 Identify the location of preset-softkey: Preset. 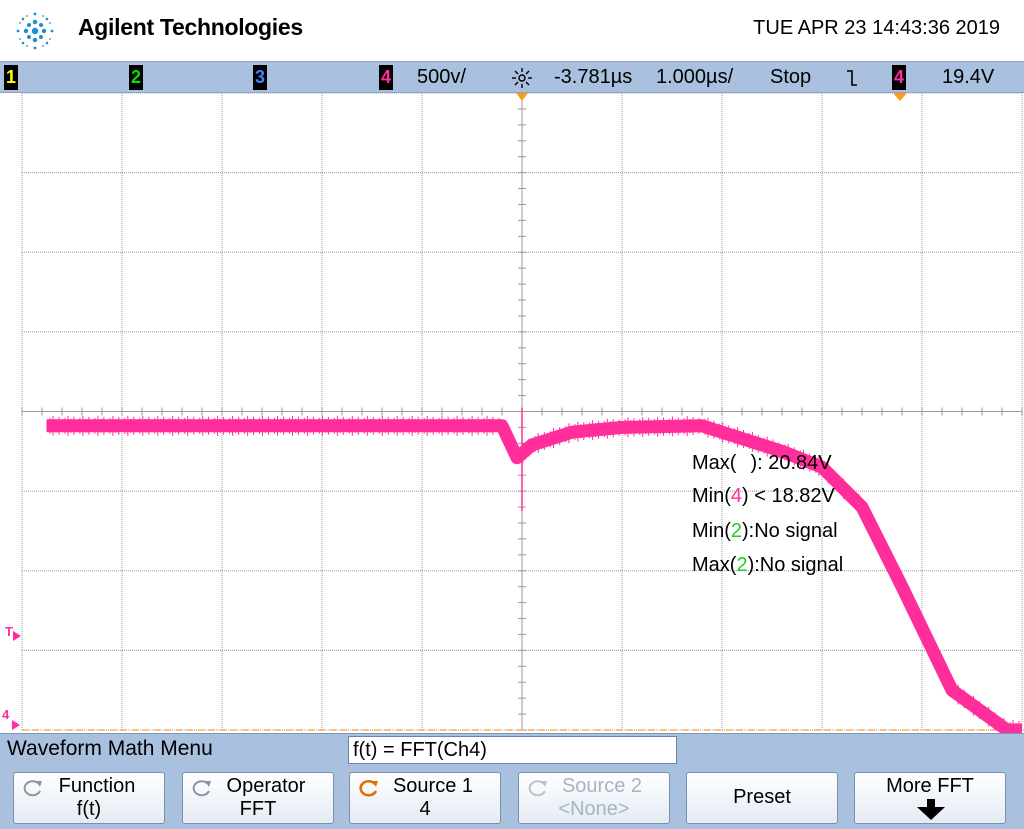
(762, 798).